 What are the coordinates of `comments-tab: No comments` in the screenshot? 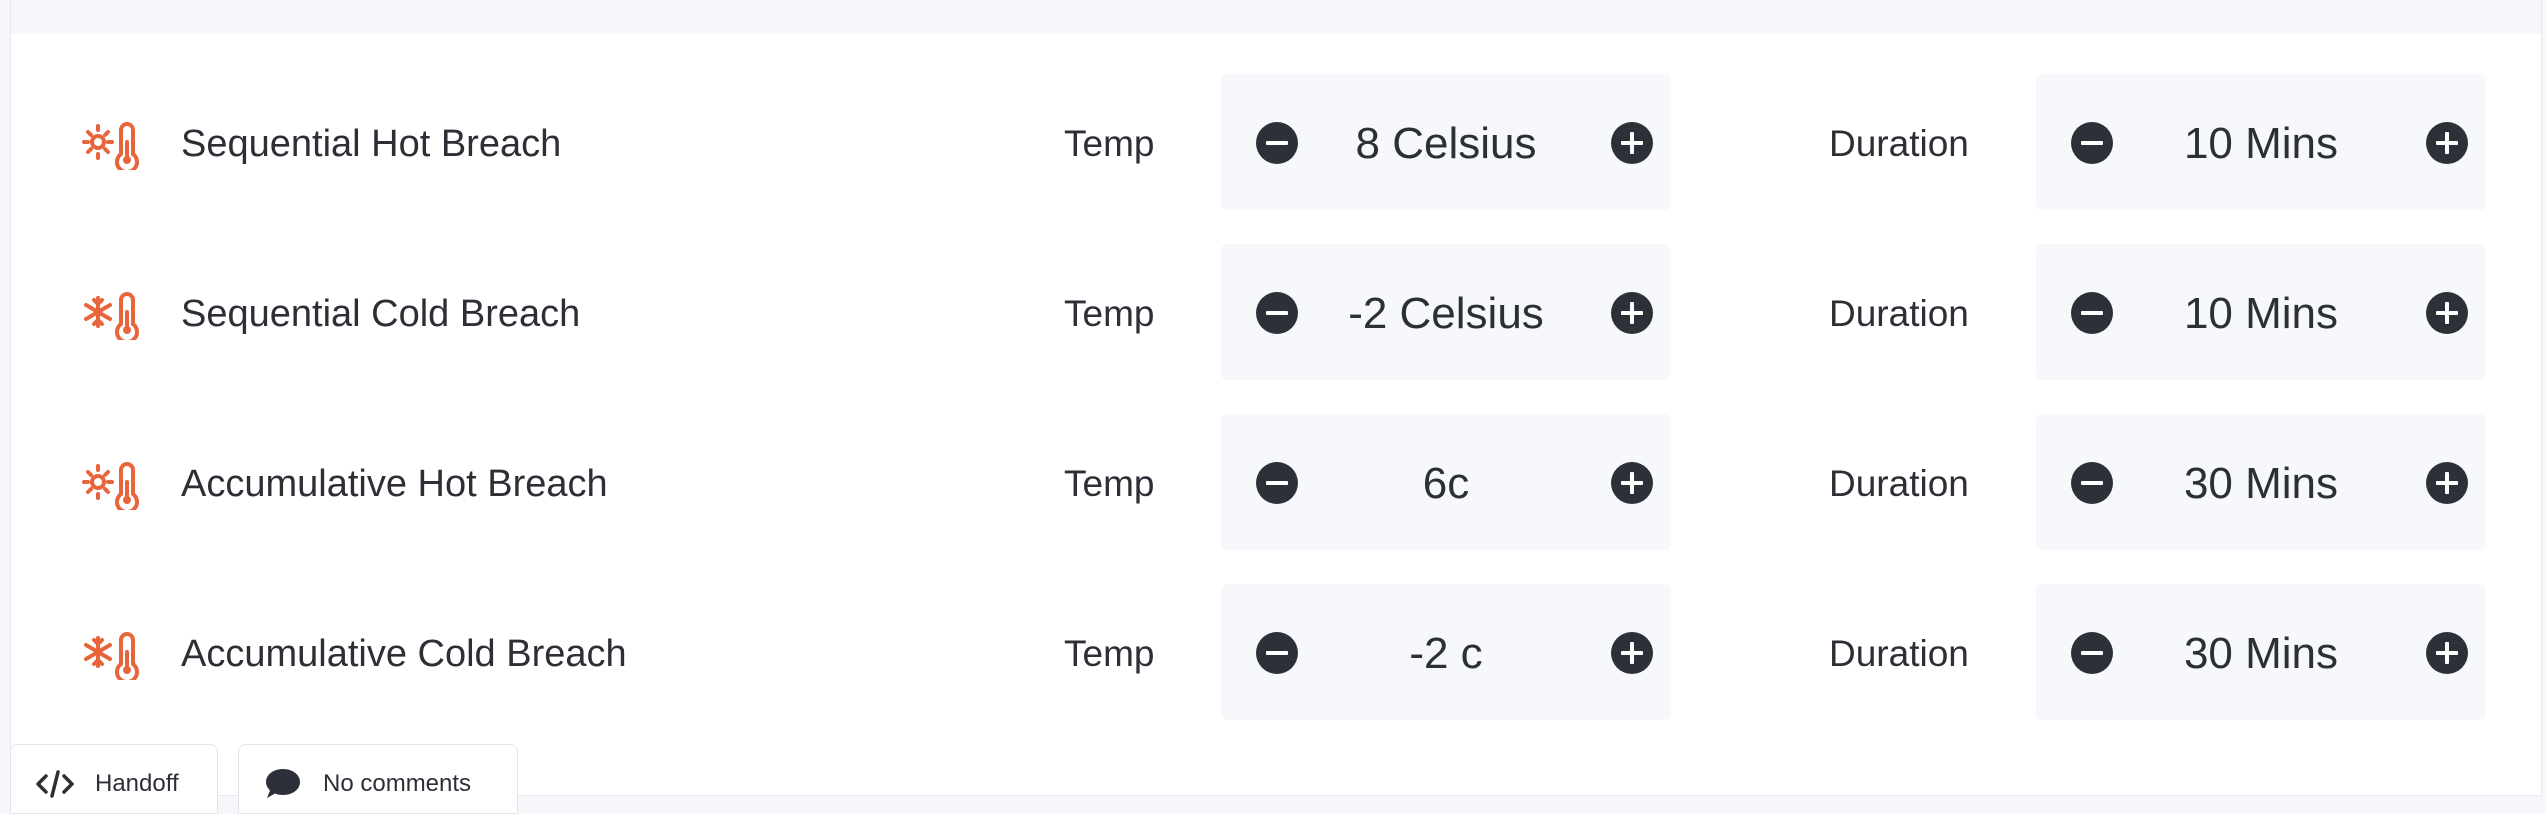 It's located at (378, 779).